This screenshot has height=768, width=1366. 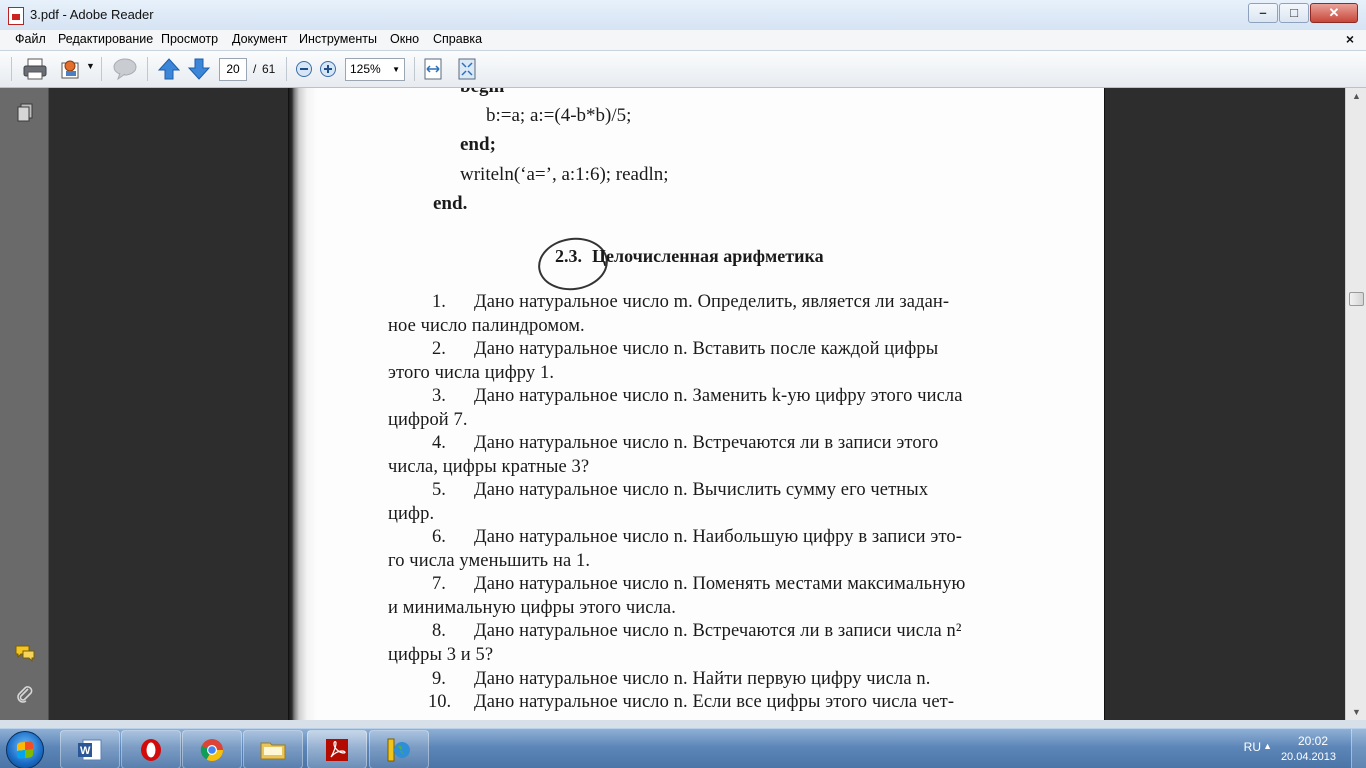 I want to click on task-number: 6., so click(x=439, y=537).